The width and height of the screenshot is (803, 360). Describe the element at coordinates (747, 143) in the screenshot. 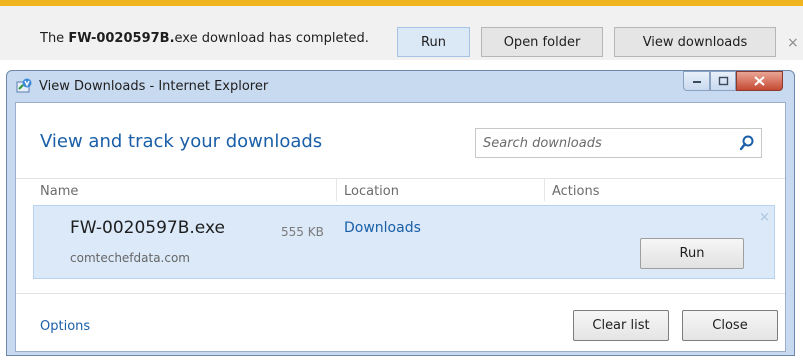

I see `search-icon` at that location.